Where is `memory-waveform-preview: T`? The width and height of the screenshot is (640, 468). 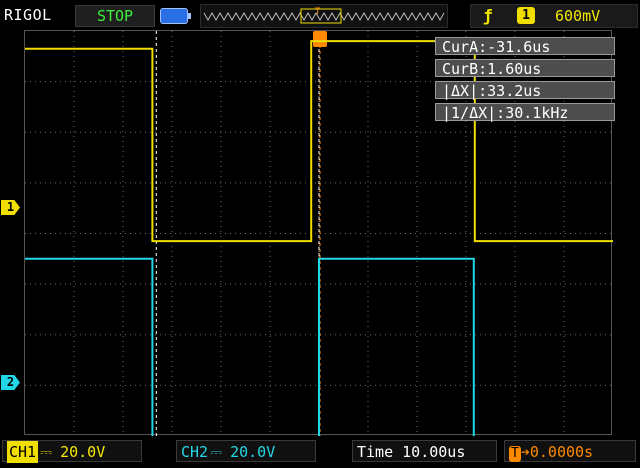
memory-waveform-preview: T is located at coordinates (324, 15).